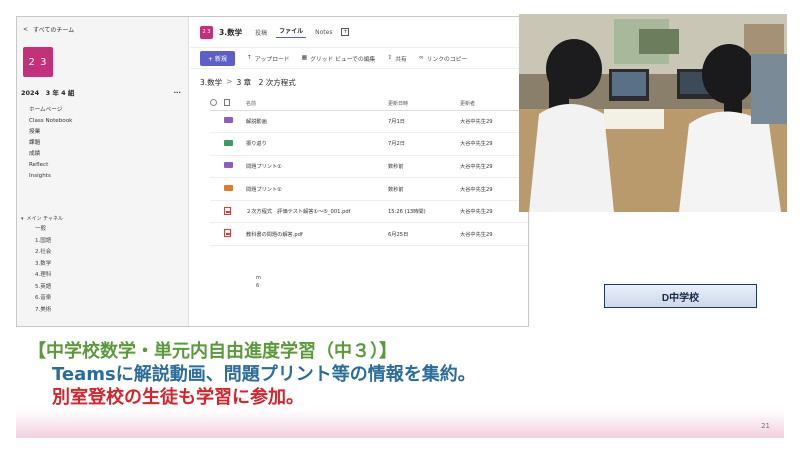 This screenshot has height=453, width=800. I want to click on team-name: 2024 3 年 4 組, so click(48, 93).